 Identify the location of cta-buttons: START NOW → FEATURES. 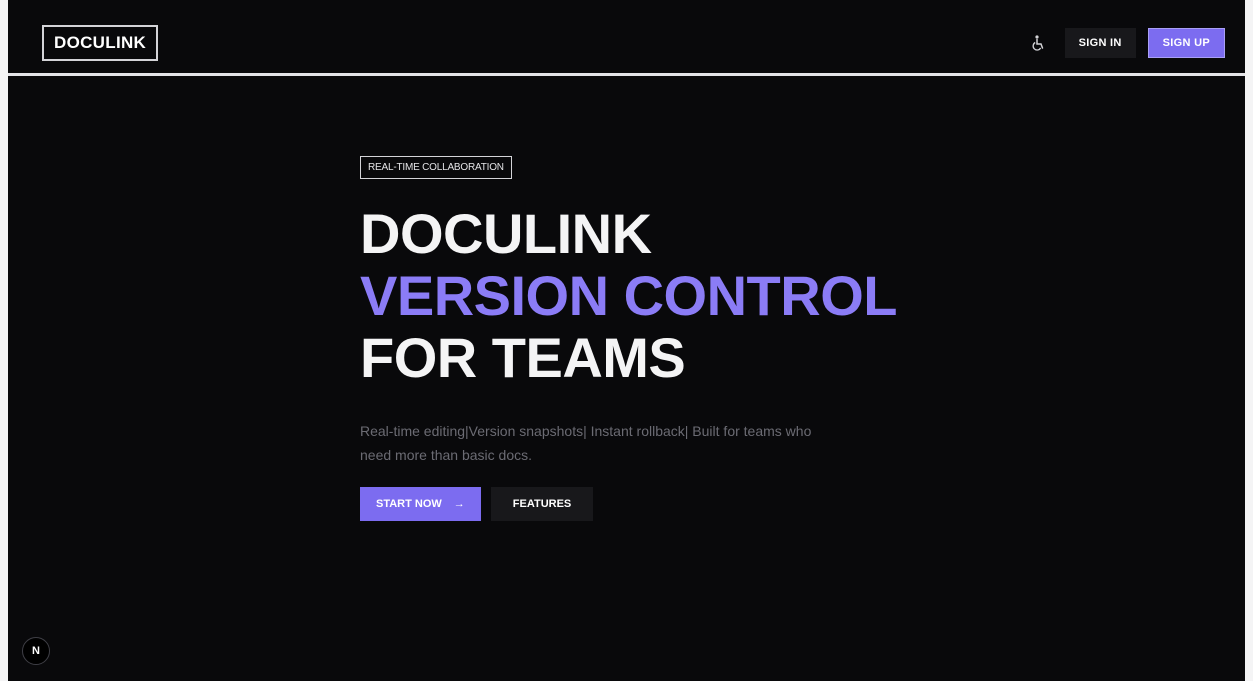
(670, 504).